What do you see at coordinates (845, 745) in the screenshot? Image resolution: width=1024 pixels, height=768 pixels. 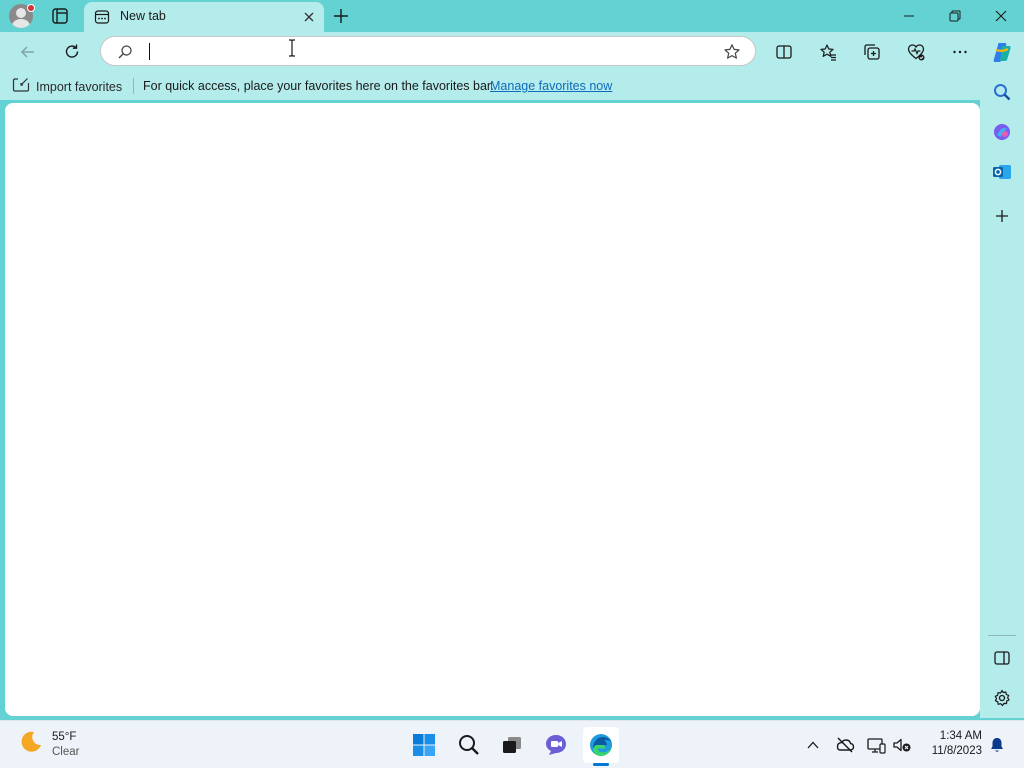 I see `onedrive-offline-icon` at bounding box center [845, 745].